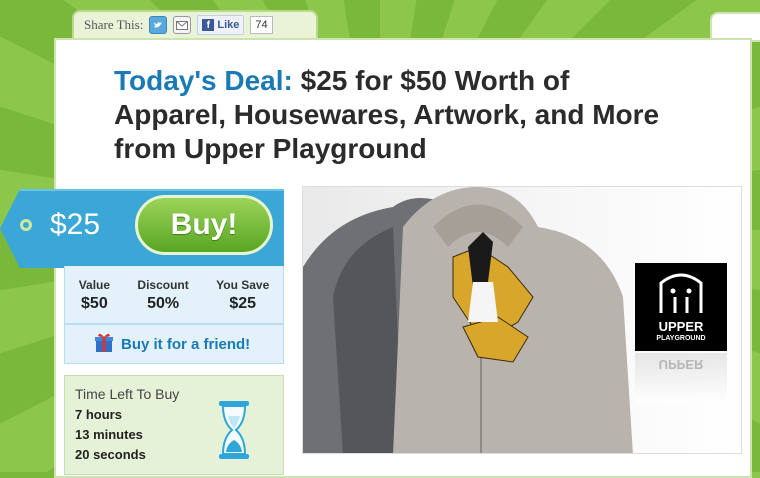  I want to click on stat-savings: You Save $25, so click(242, 300).